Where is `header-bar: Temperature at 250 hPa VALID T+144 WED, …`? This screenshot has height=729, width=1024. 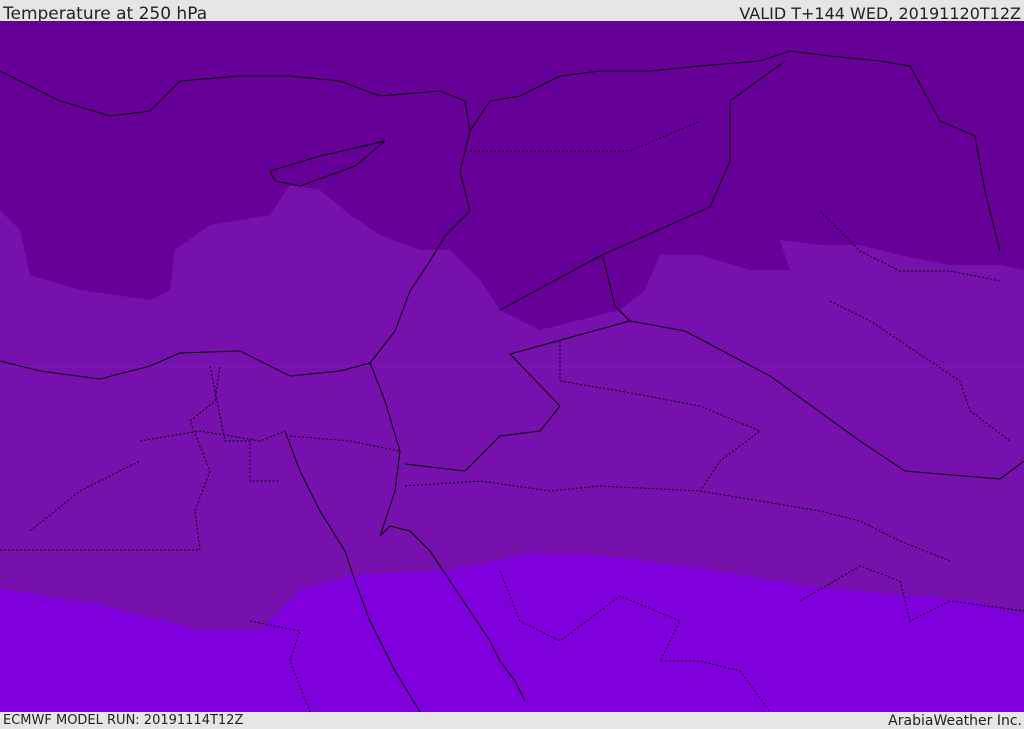 header-bar: Temperature at 250 hPa VALID T+144 WED, … is located at coordinates (512, 12).